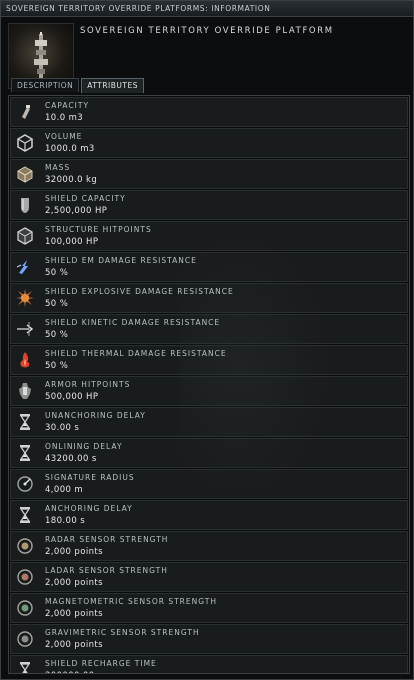  I want to click on tab-attributes: ATTRIBUTES, so click(112, 85).